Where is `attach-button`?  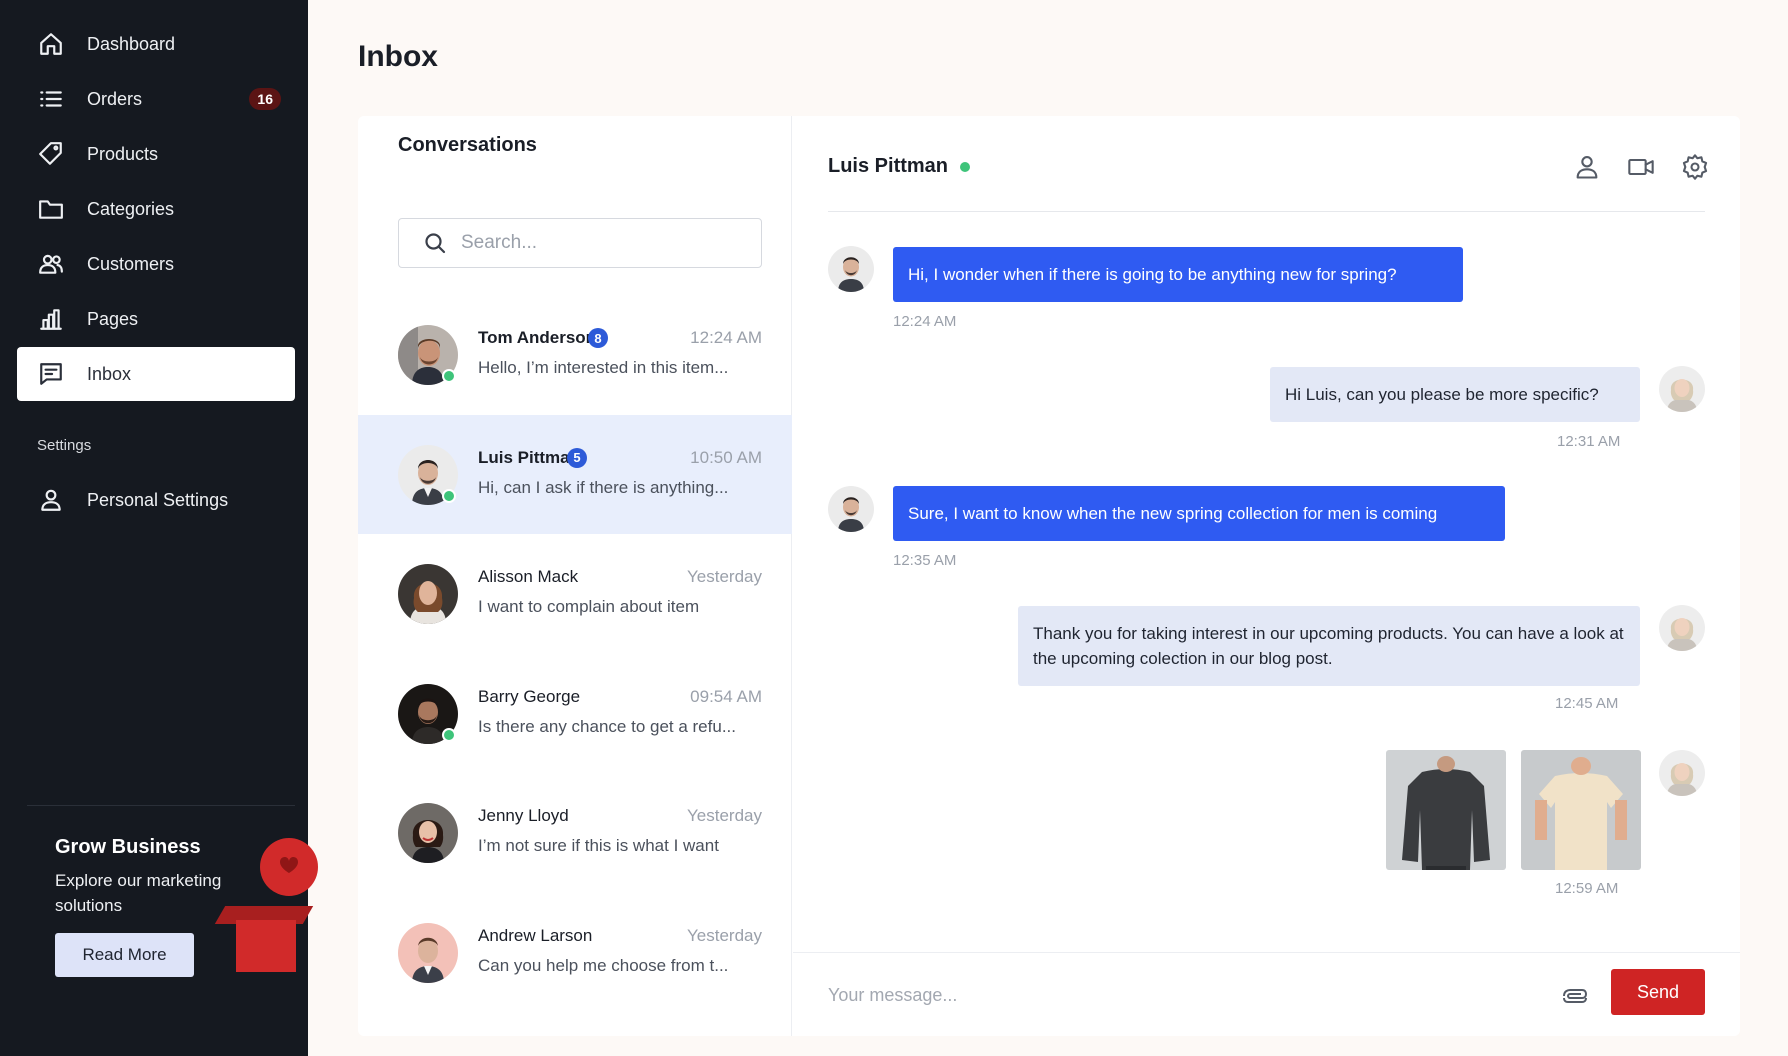 attach-button is located at coordinates (1574, 996).